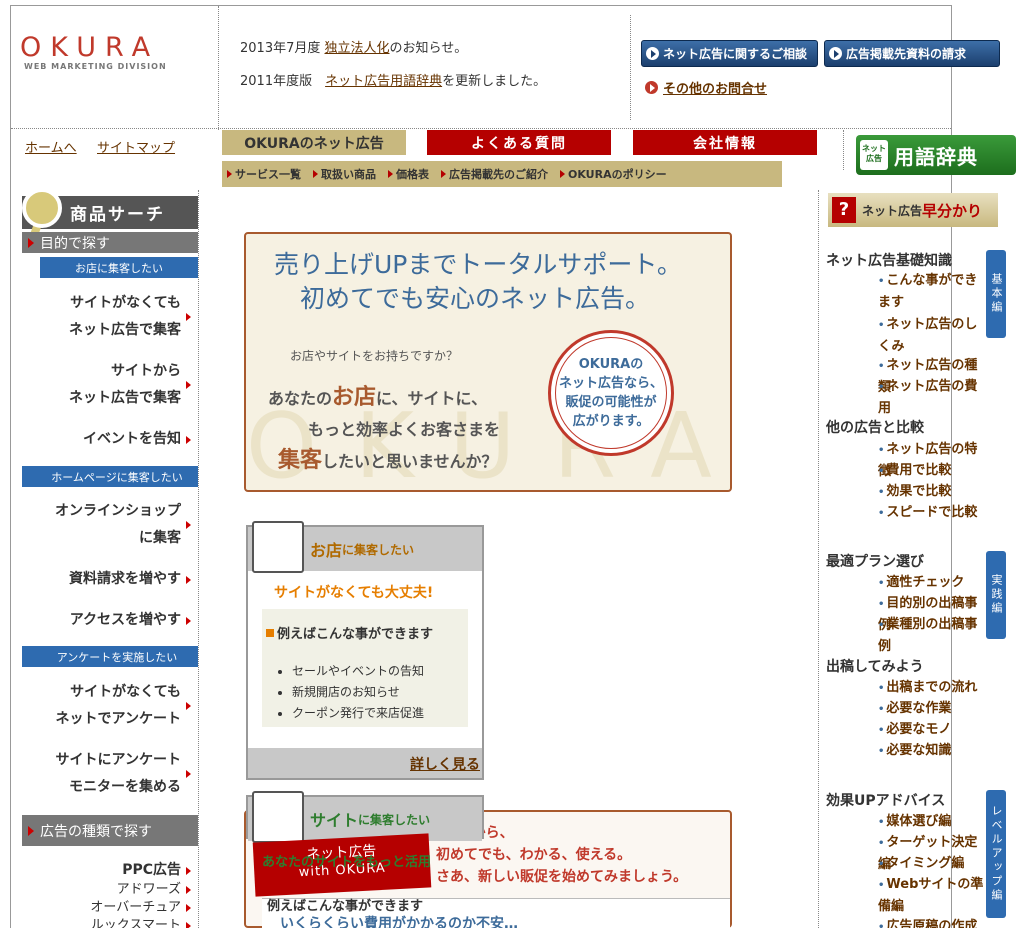  What do you see at coordinates (611, 393) in the screenshot?
I see `hero-seal: OKURAの ネット広告なら、 販促の可能性が 広がります。` at bounding box center [611, 393].